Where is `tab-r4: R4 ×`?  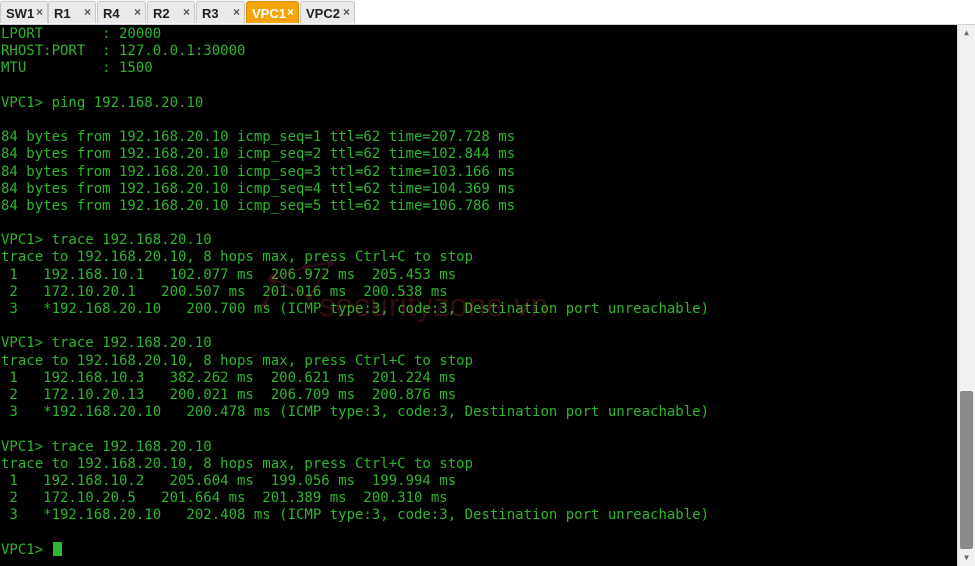
tab-r4: R4 × is located at coordinates (121, 12).